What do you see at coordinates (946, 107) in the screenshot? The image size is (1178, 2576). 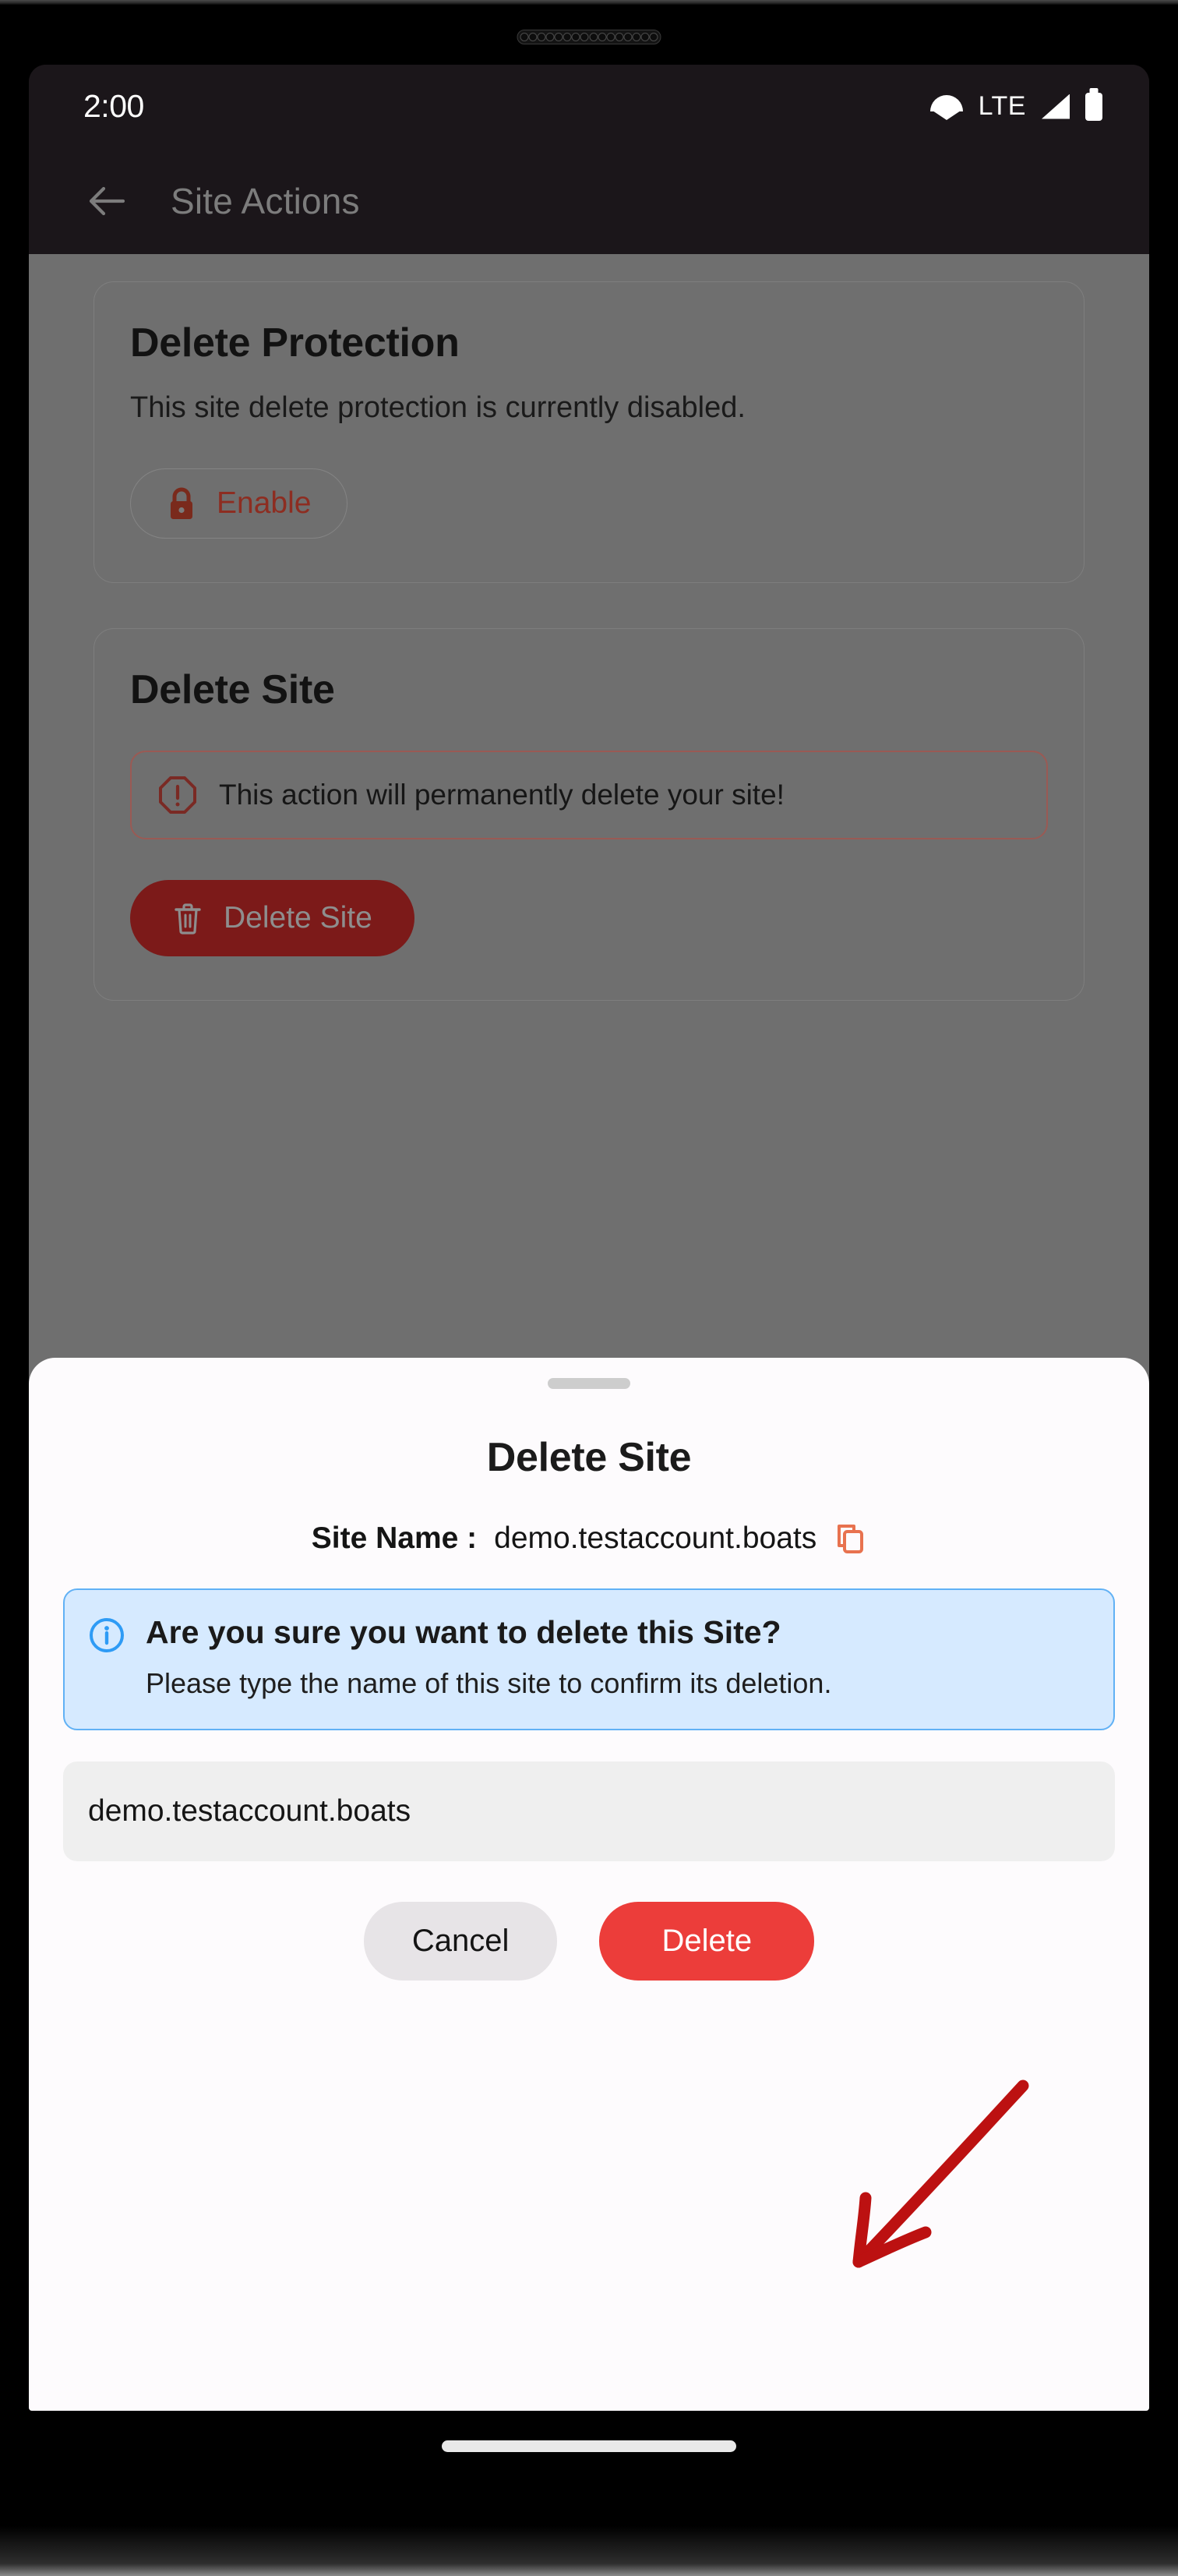 I see `wifi-icon` at bounding box center [946, 107].